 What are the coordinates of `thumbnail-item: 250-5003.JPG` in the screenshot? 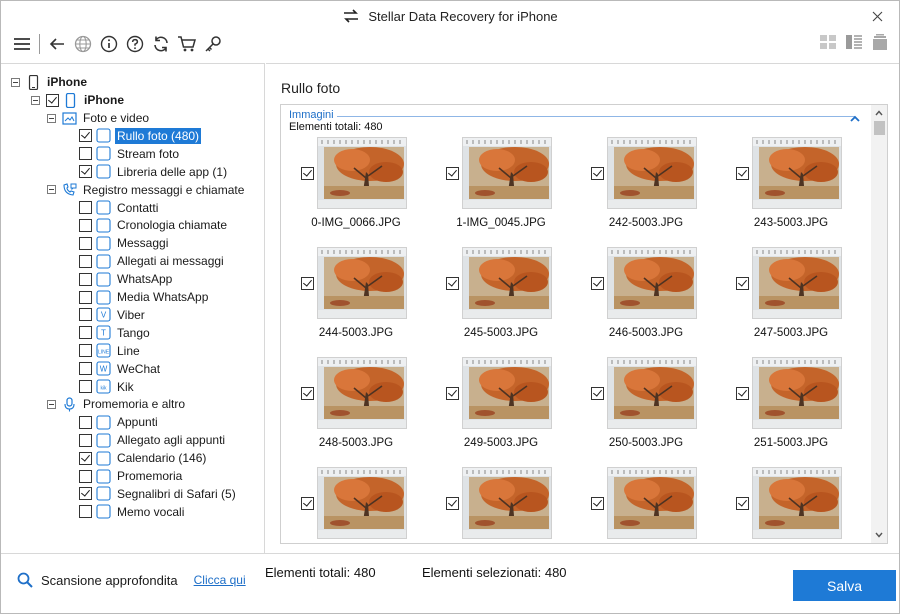 It's located at (643, 409).